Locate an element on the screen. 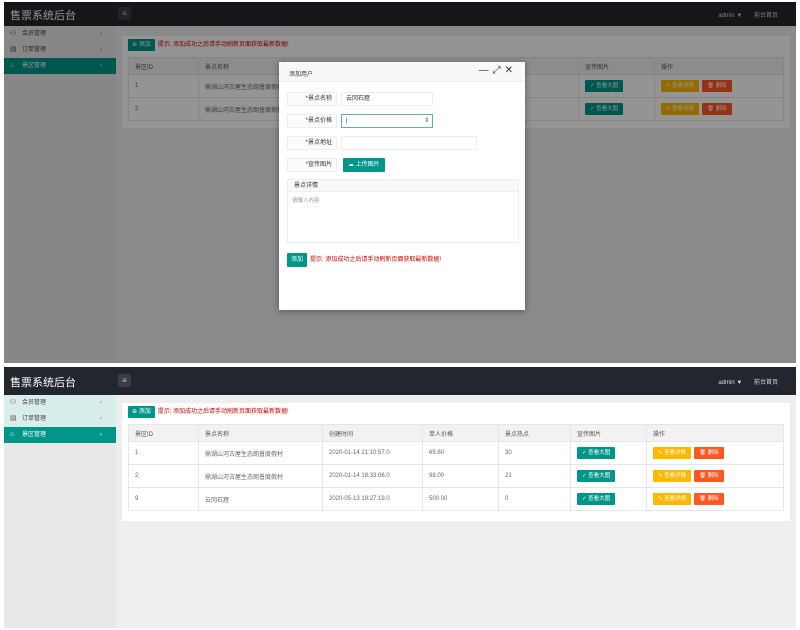 The image size is (800, 630). user-icon: ⚇ is located at coordinates (13, 402).